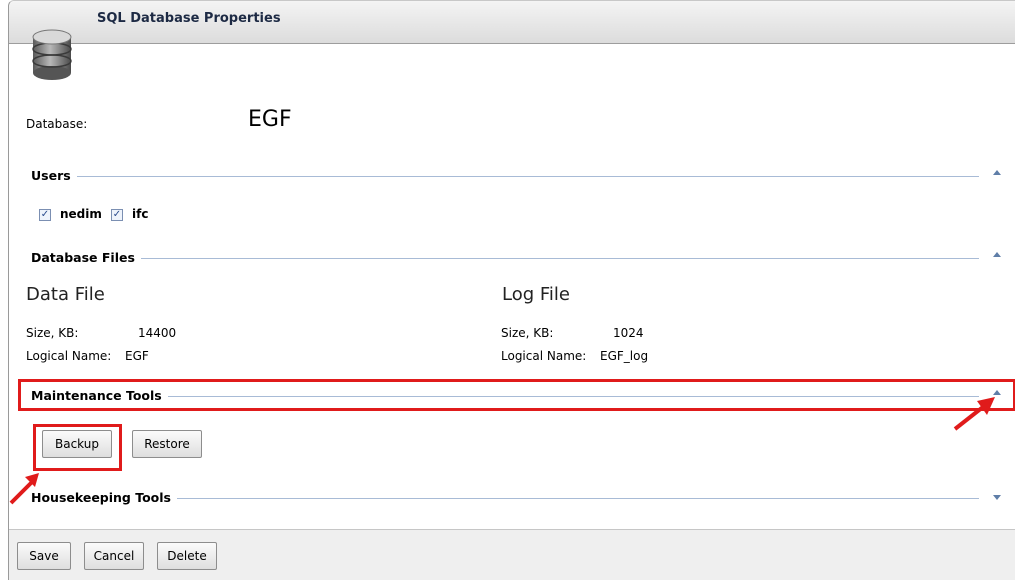 This screenshot has width=1015, height=580. Describe the element at coordinates (187, 556) in the screenshot. I see `delete-button: Delete` at that location.